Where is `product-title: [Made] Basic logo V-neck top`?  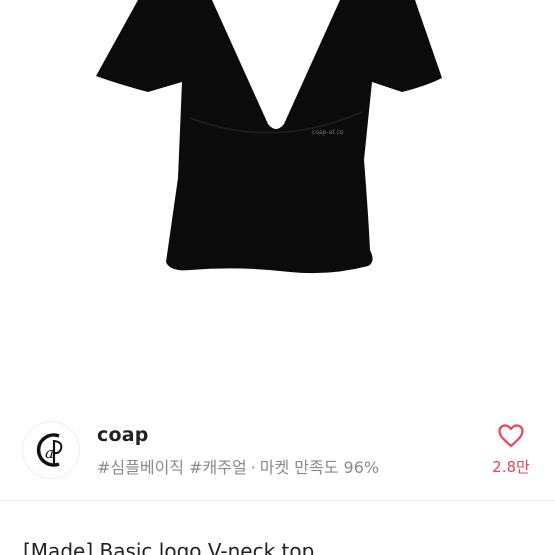 product-title: [Made] Basic logo V-neck top is located at coordinates (169, 547).